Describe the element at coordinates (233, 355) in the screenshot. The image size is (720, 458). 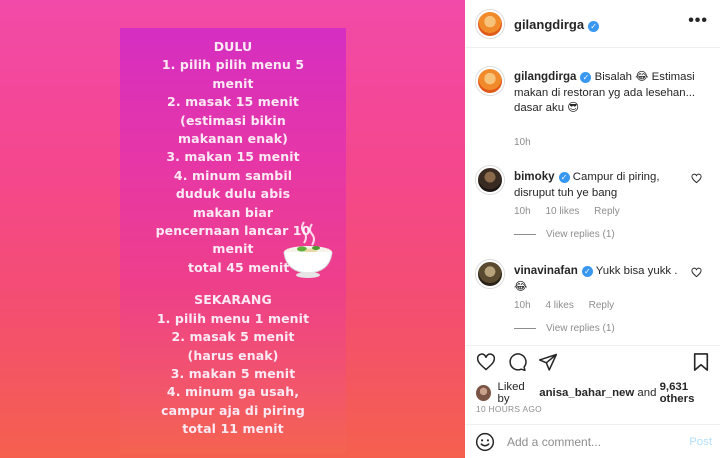
I see `story-line: (harus enak)` at that location.